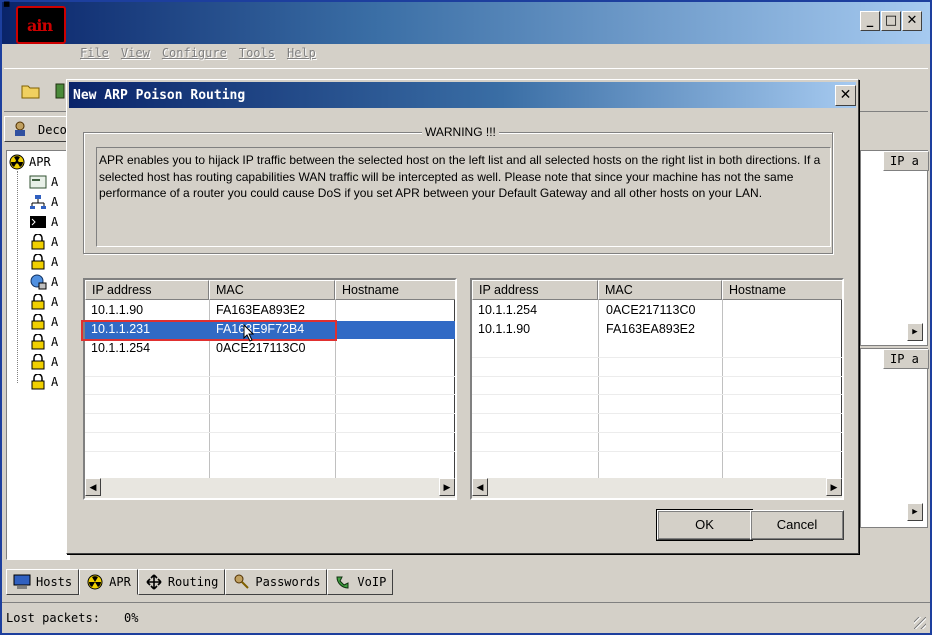 This screenshot has height=635, width=932. Describe the element at coordinates (395, 290) in the screenshot. I see `left-col-hostname-header: Hostname` at that location.